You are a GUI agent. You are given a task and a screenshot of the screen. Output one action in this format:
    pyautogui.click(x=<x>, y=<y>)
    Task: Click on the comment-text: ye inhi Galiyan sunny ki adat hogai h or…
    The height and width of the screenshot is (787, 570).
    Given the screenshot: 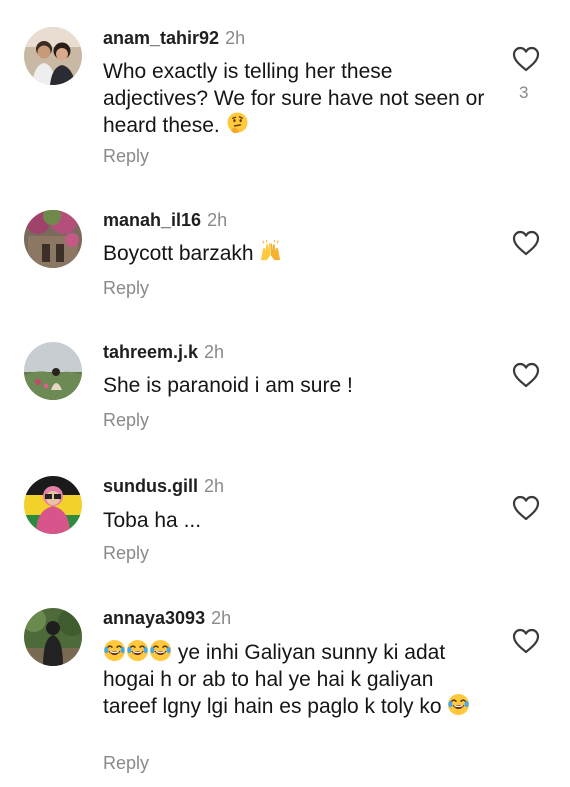 What is the action you would take?
    pyautogui.click(x=293, y=679)
    